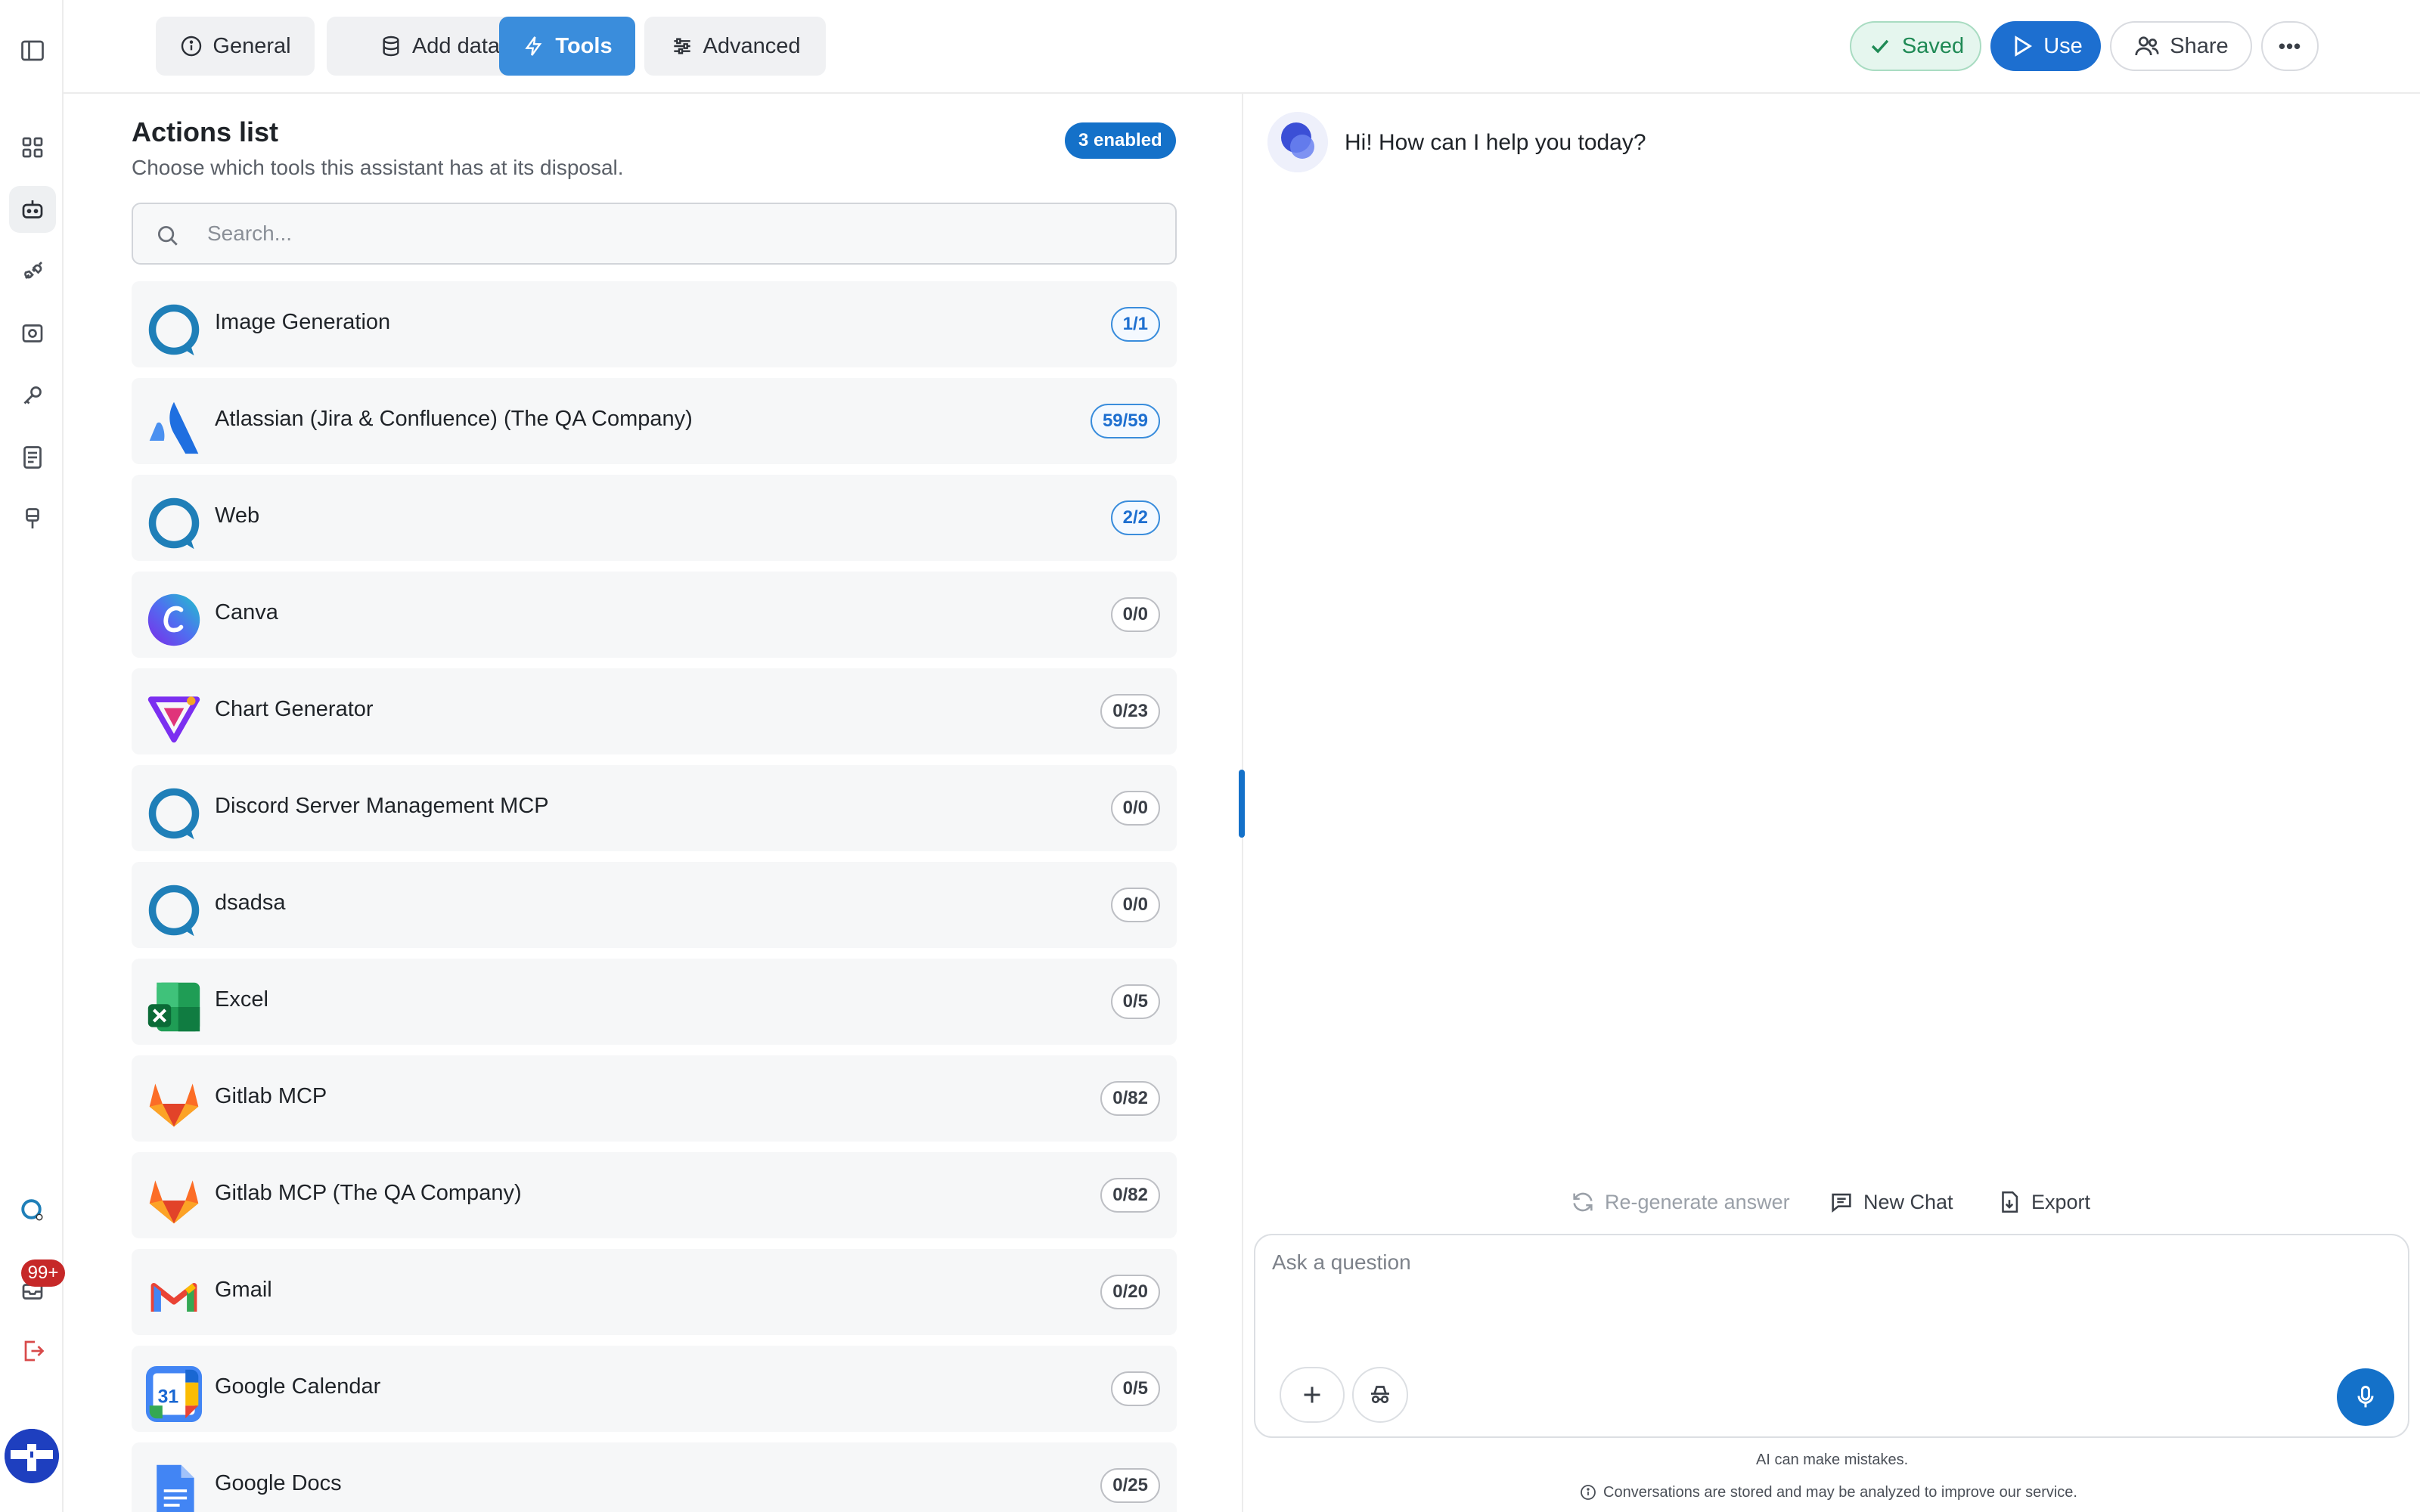  I want to click on tool-row-image-generation: Image Generation 1/1, so click(654, 324).